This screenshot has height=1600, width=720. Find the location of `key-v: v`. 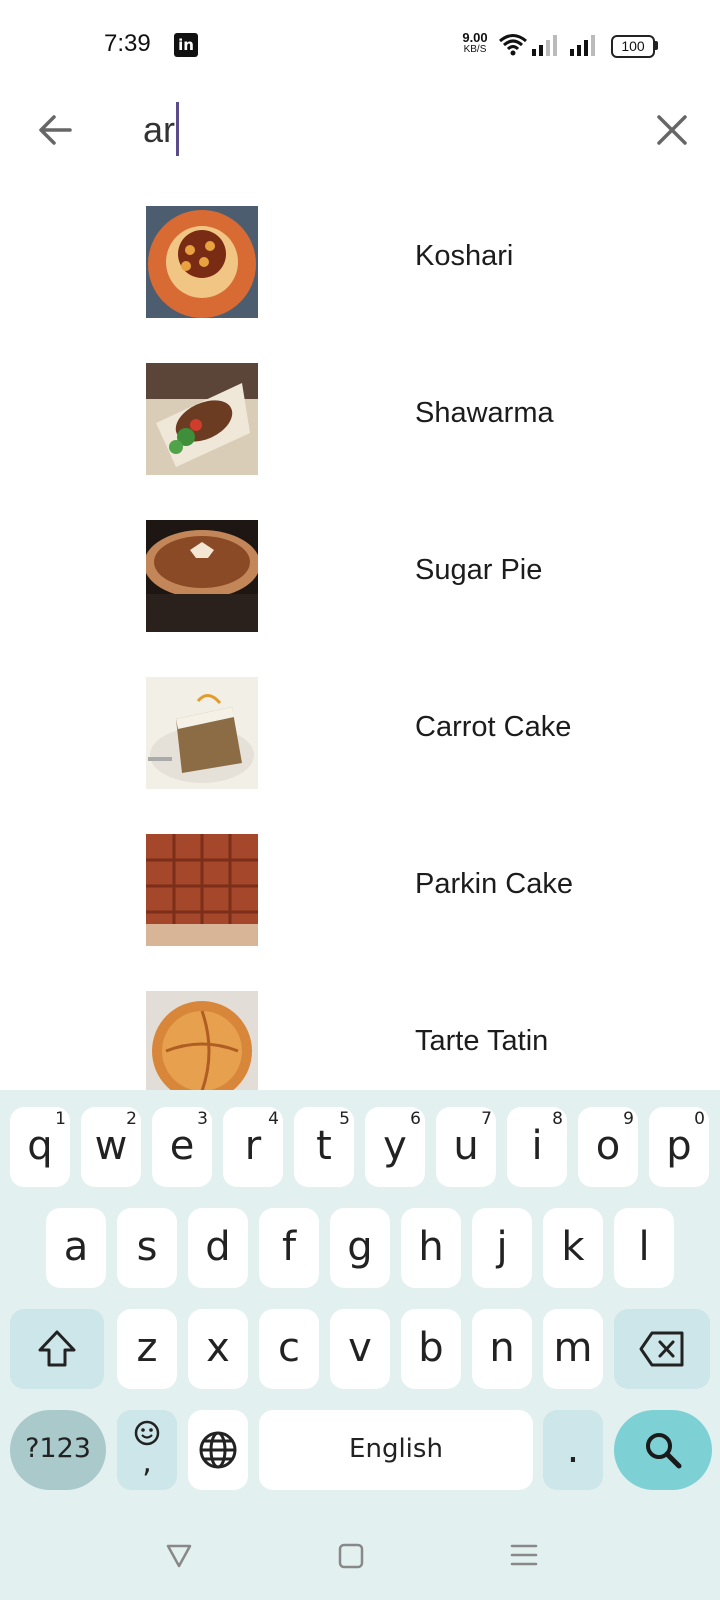

key-v: v is located at coordinates (360, 1349).